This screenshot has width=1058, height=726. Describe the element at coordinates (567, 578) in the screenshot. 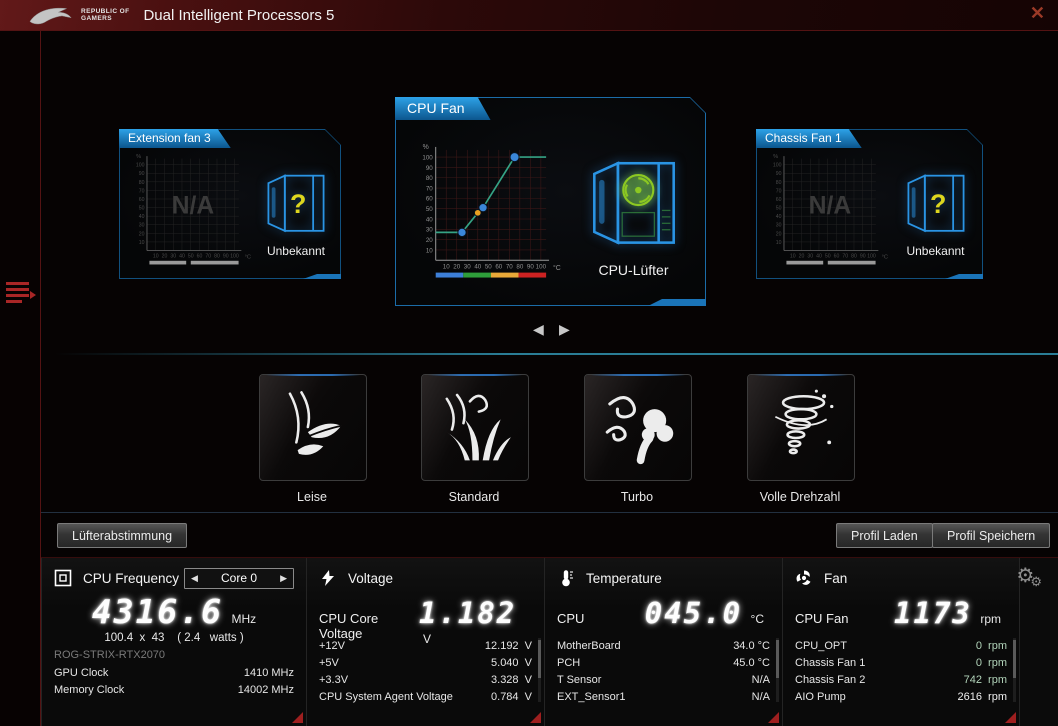

I see `thermometer-icon` at that location.